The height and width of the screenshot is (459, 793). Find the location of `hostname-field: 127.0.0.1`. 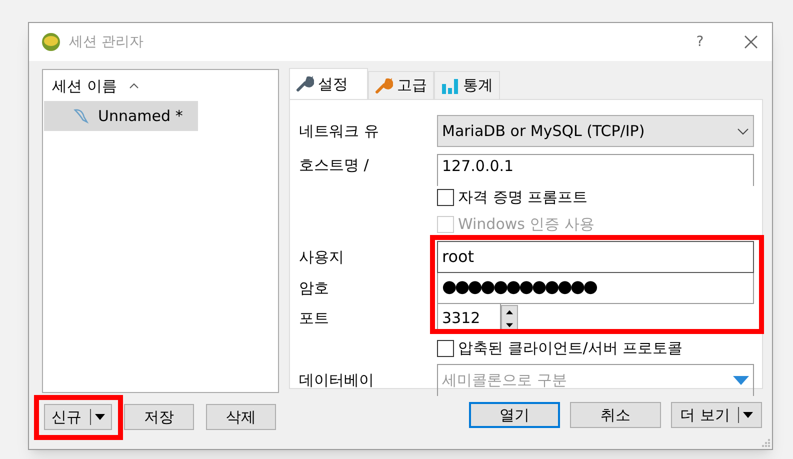

hostname-field: 127.0.0.1 is located at coordinates (595, 170).